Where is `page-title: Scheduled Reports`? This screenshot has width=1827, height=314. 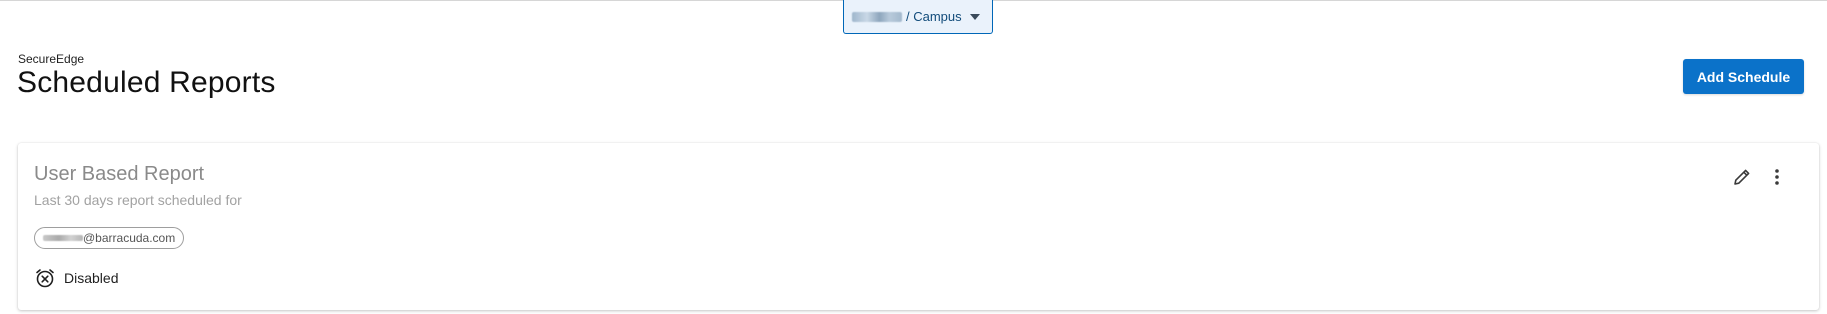 page-title: Scheduled Reports is located at coordinates (146, 82).